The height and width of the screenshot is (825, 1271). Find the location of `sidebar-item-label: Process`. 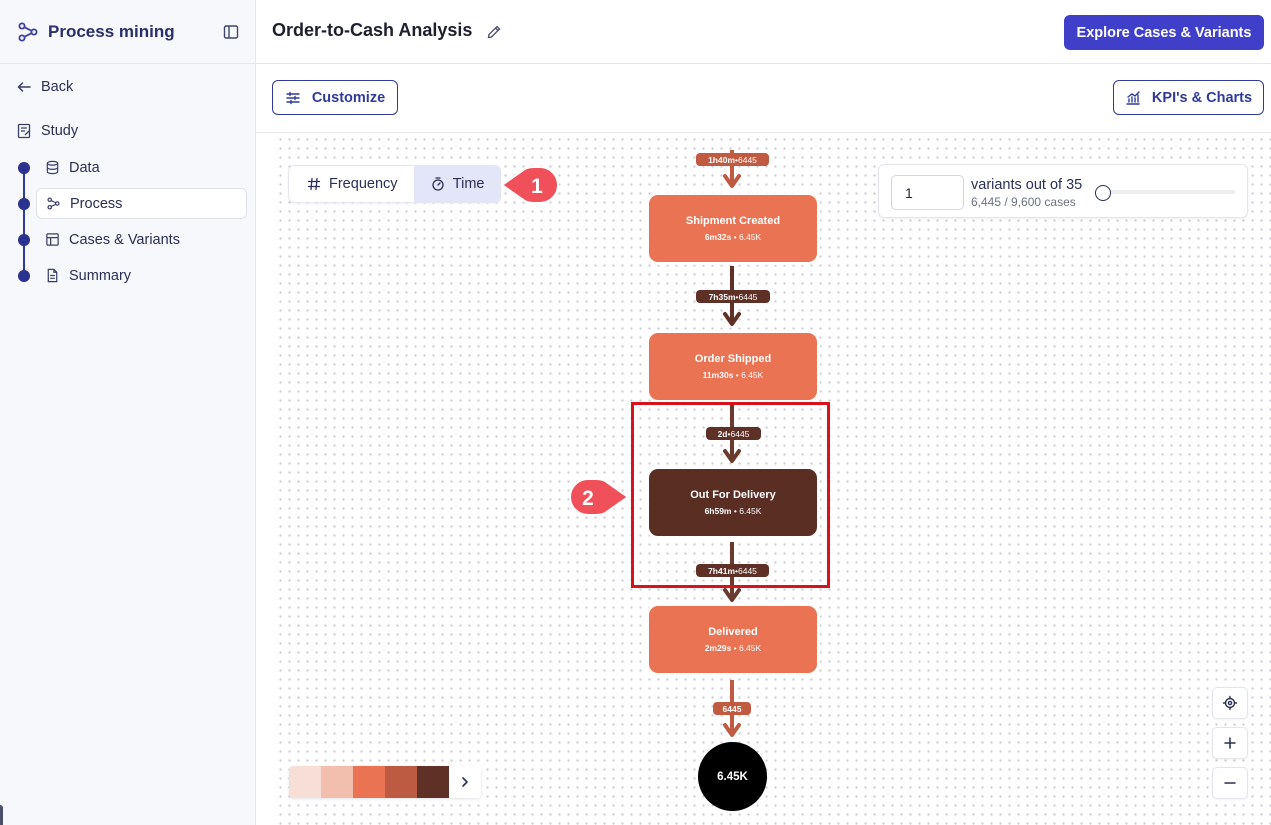

sidebar-item-label: Process is located at coordinates (96, 203).